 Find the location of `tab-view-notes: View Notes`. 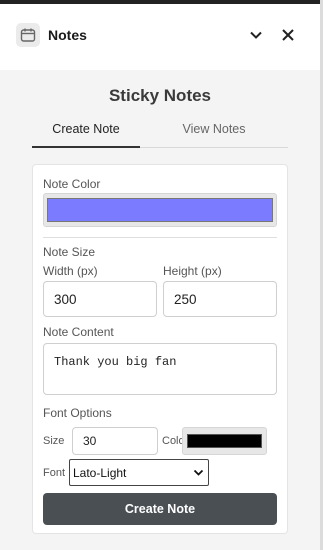

tab-view-notes: View Notes is located at coordinates (214, 135).